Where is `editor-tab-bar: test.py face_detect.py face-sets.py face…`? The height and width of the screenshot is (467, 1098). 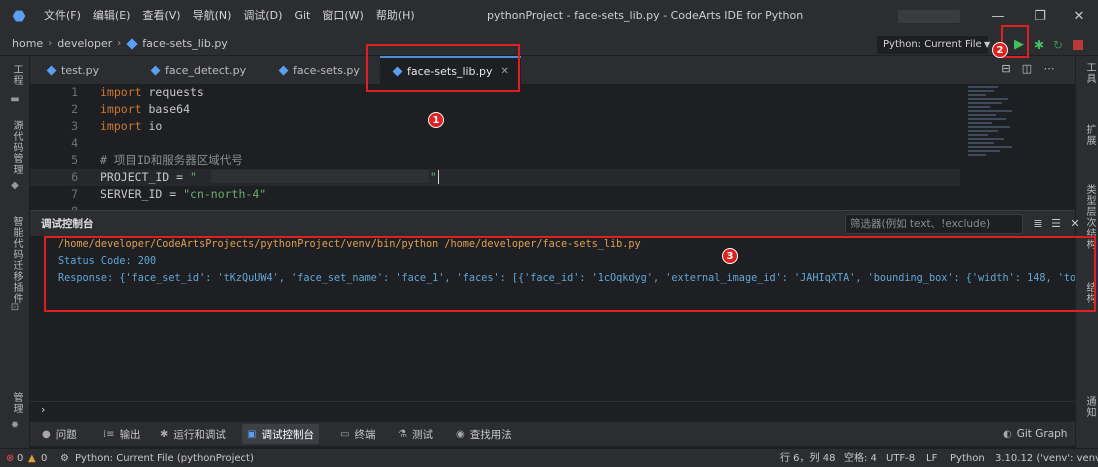
editor-tab-bar: test.py face_detect.py face-sets.py face… is located at coordinates (552, 70).